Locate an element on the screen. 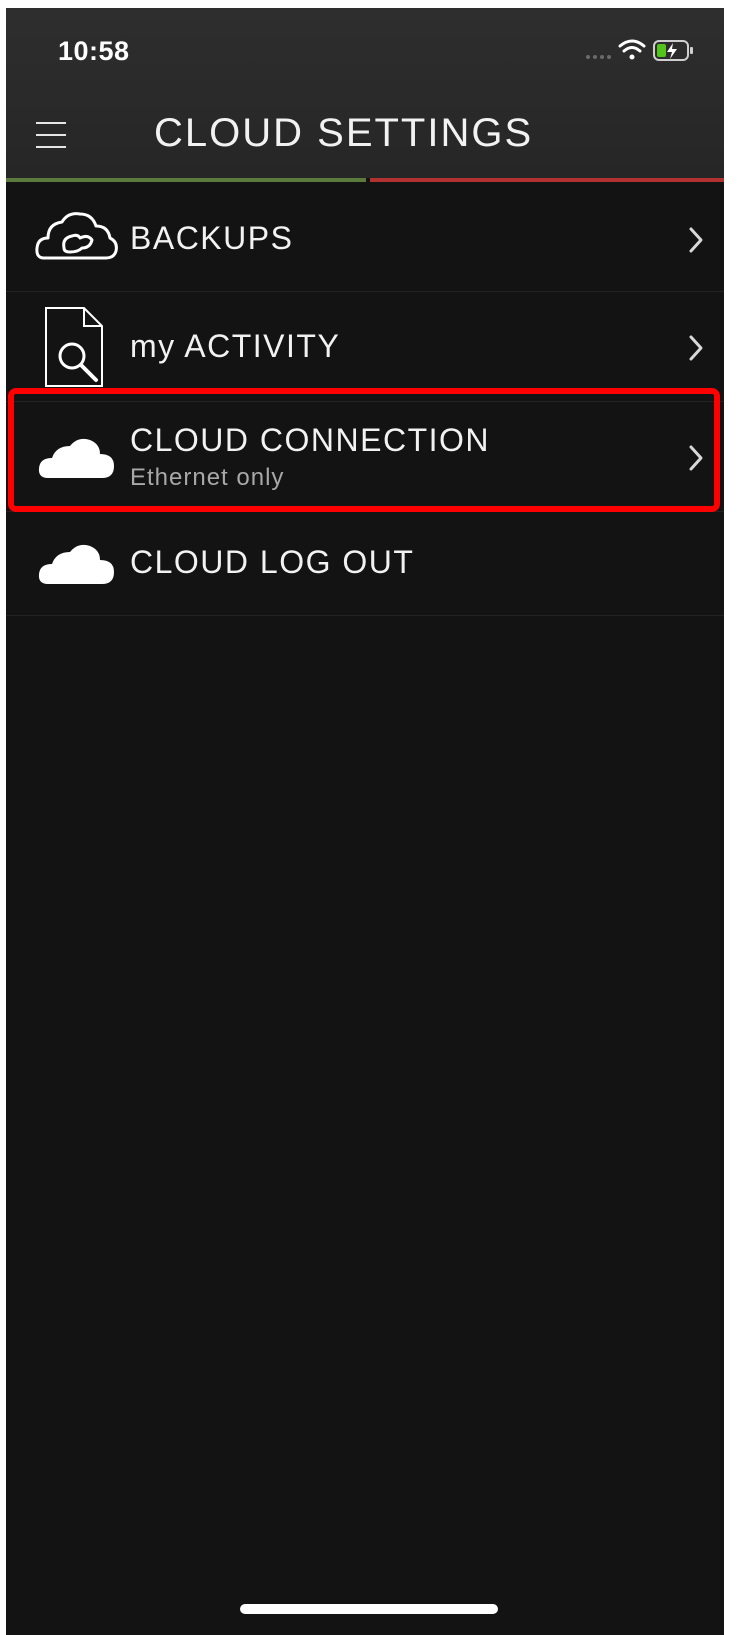  wifi-icon is located at coordinates (632, 49).